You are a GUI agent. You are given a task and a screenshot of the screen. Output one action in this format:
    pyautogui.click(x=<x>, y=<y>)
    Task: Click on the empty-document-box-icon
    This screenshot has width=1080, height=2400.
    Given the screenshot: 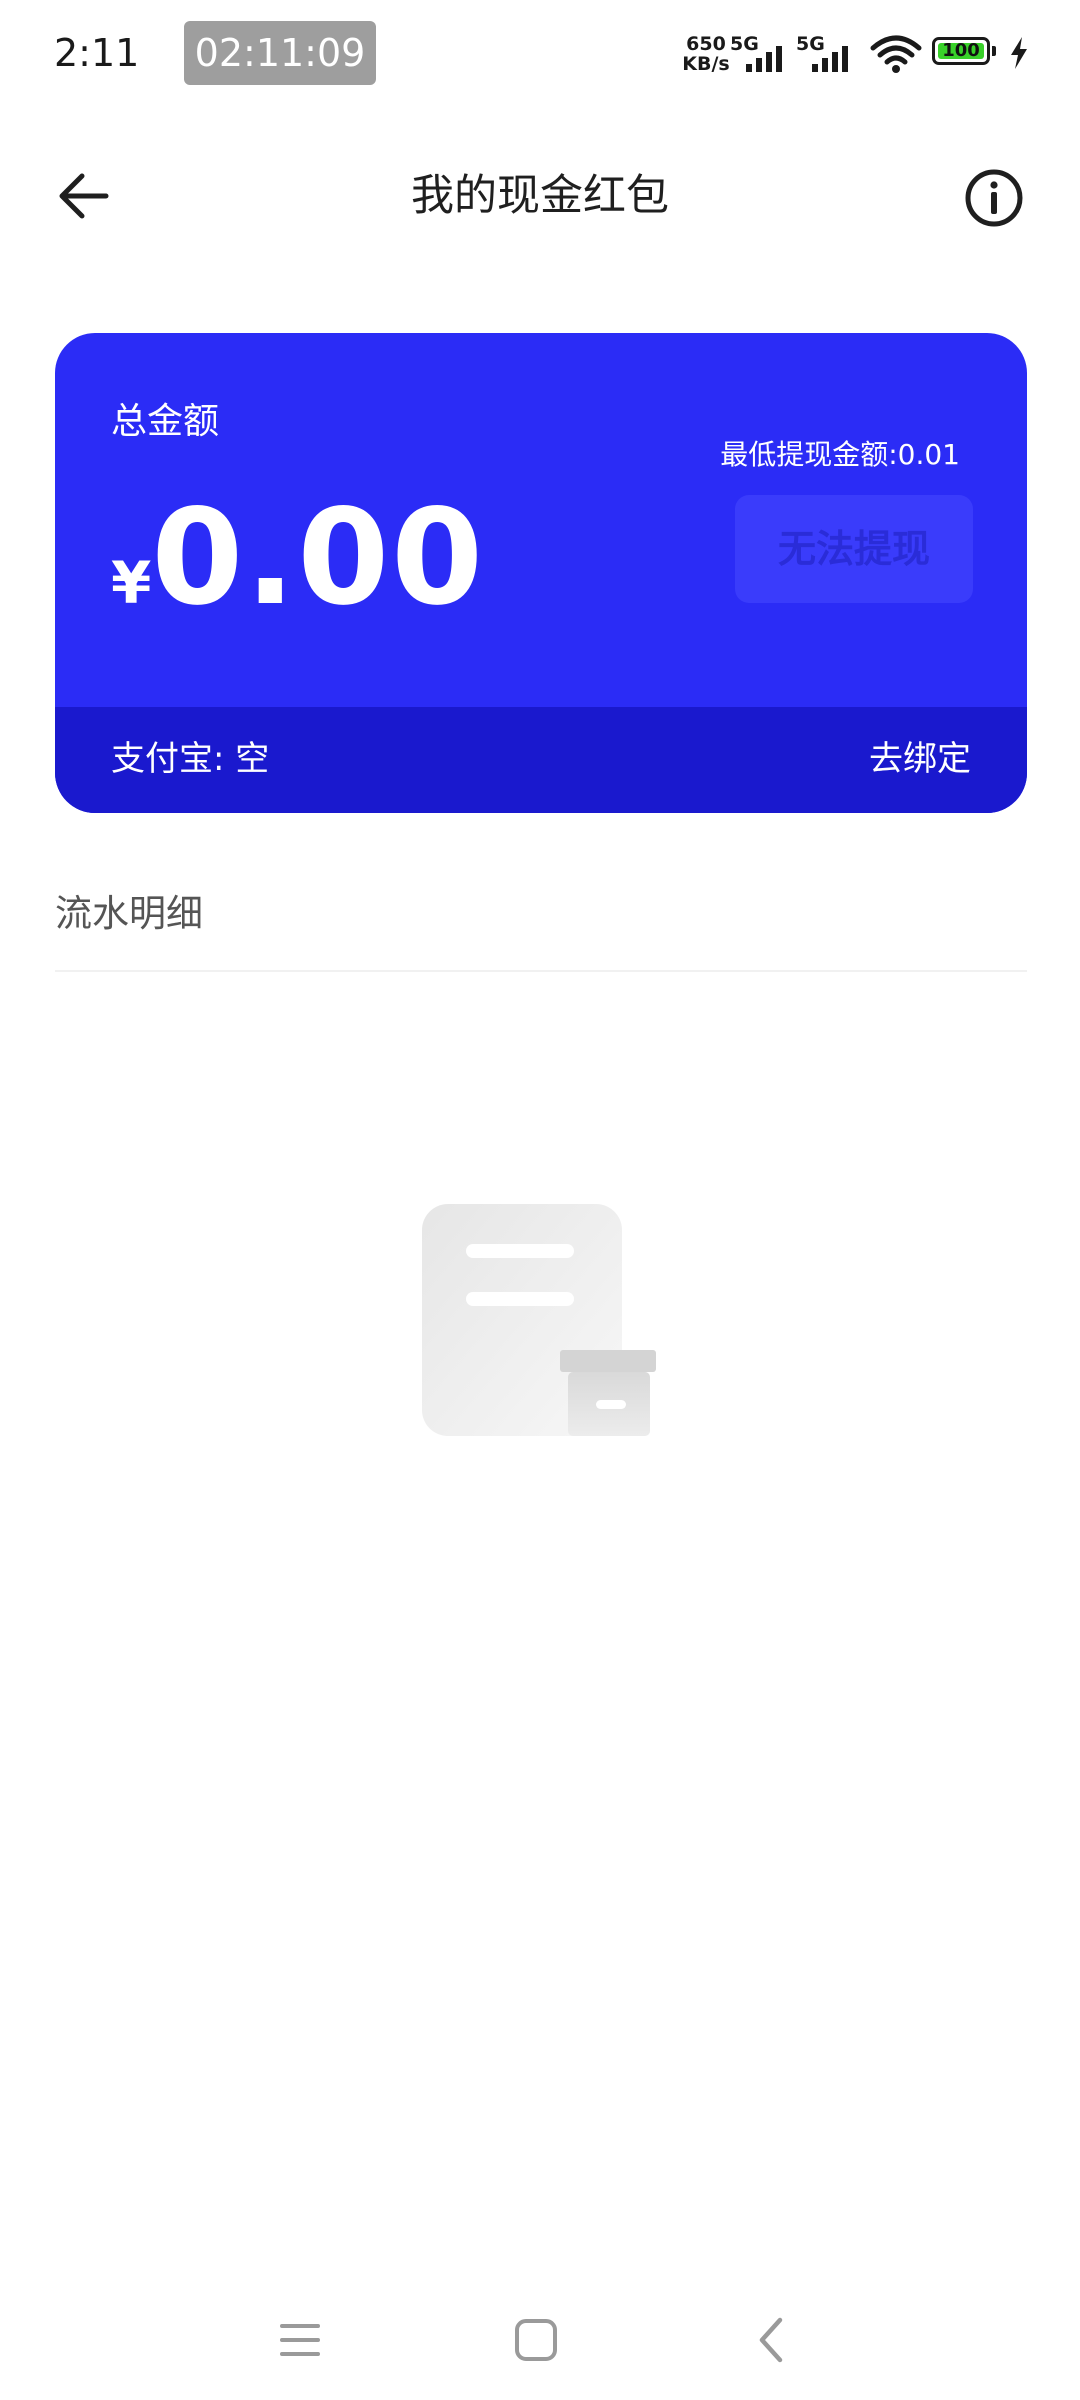 What is the action you would take?
    pyautogui.click(x=539, y=1320)
    